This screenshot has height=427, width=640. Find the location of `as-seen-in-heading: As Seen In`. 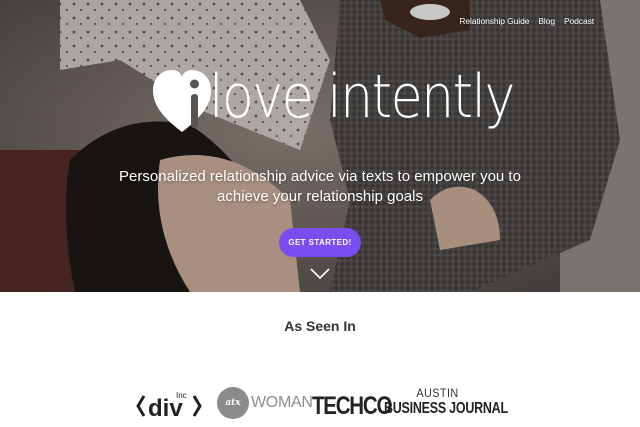

as-seen-in-heading: As Seen In is located at coordinates (320, 326).